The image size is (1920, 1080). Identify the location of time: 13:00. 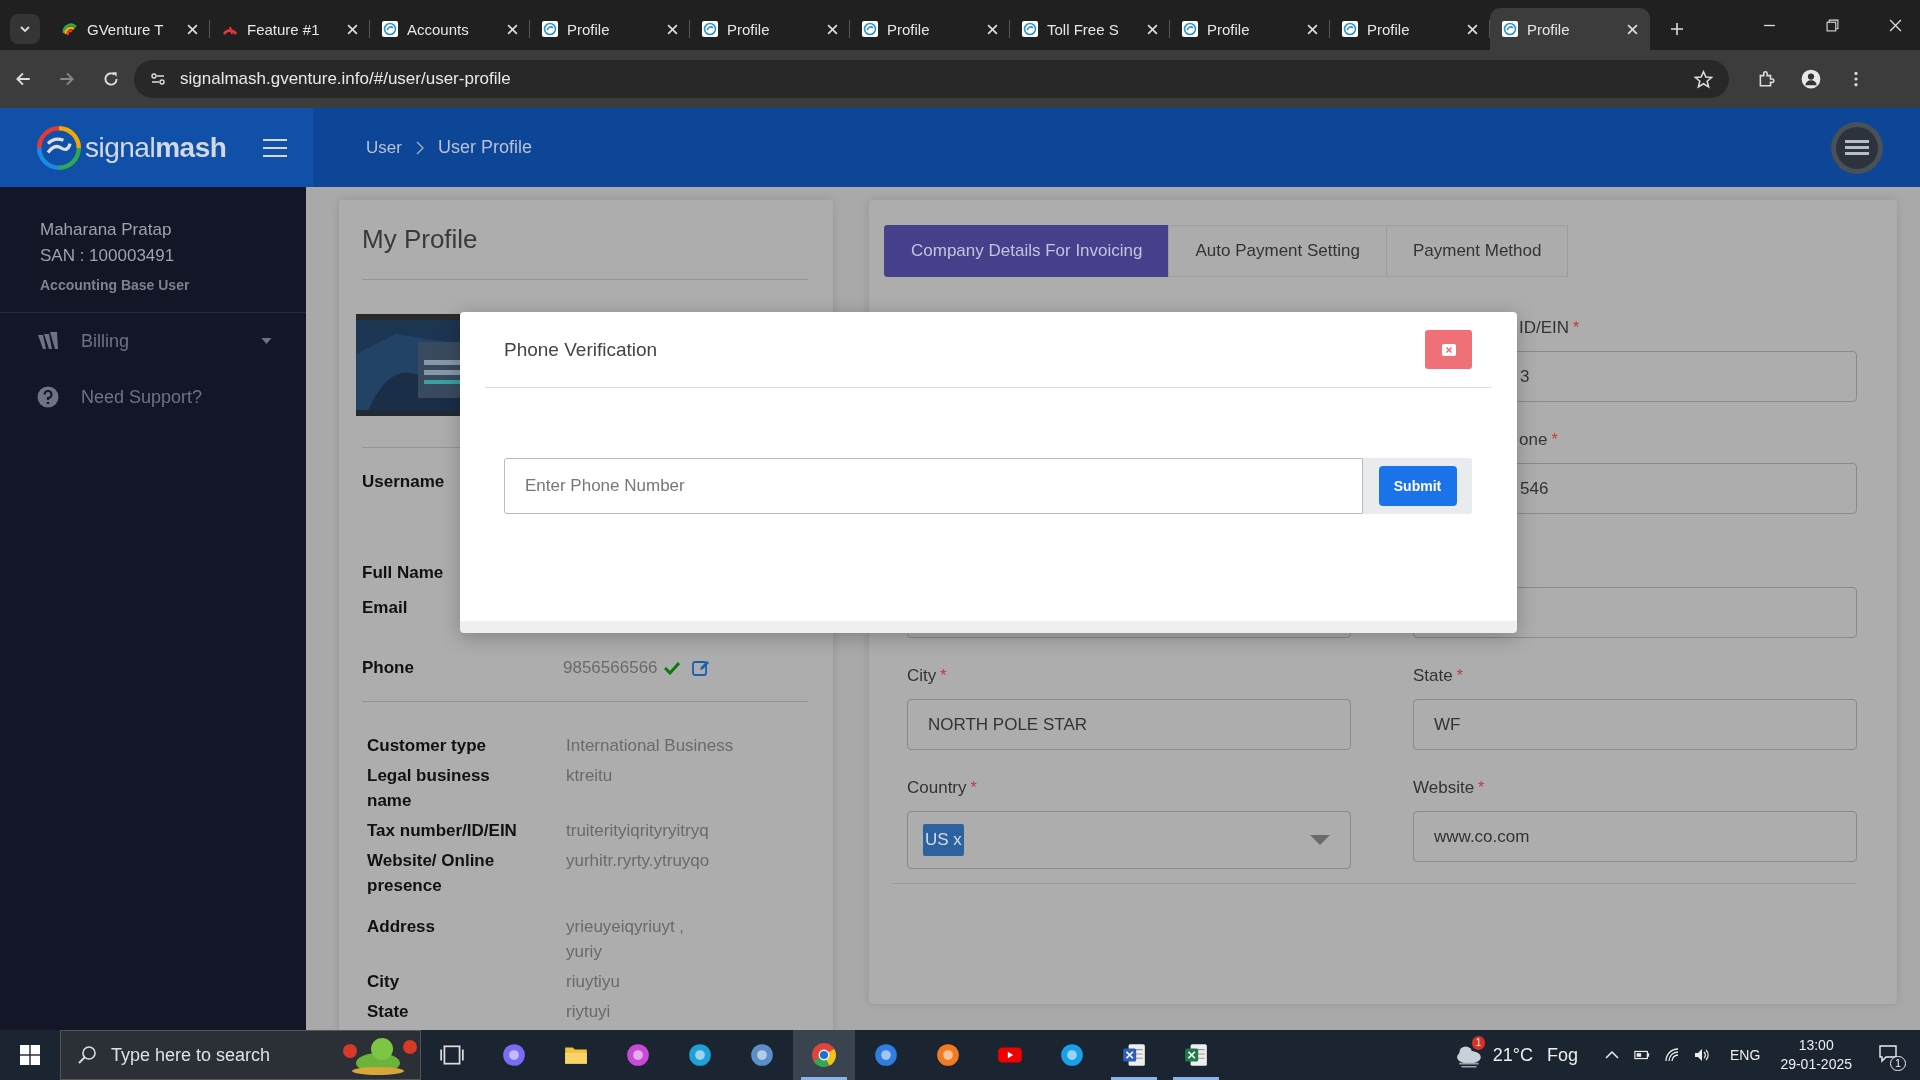
(1816, 1045).